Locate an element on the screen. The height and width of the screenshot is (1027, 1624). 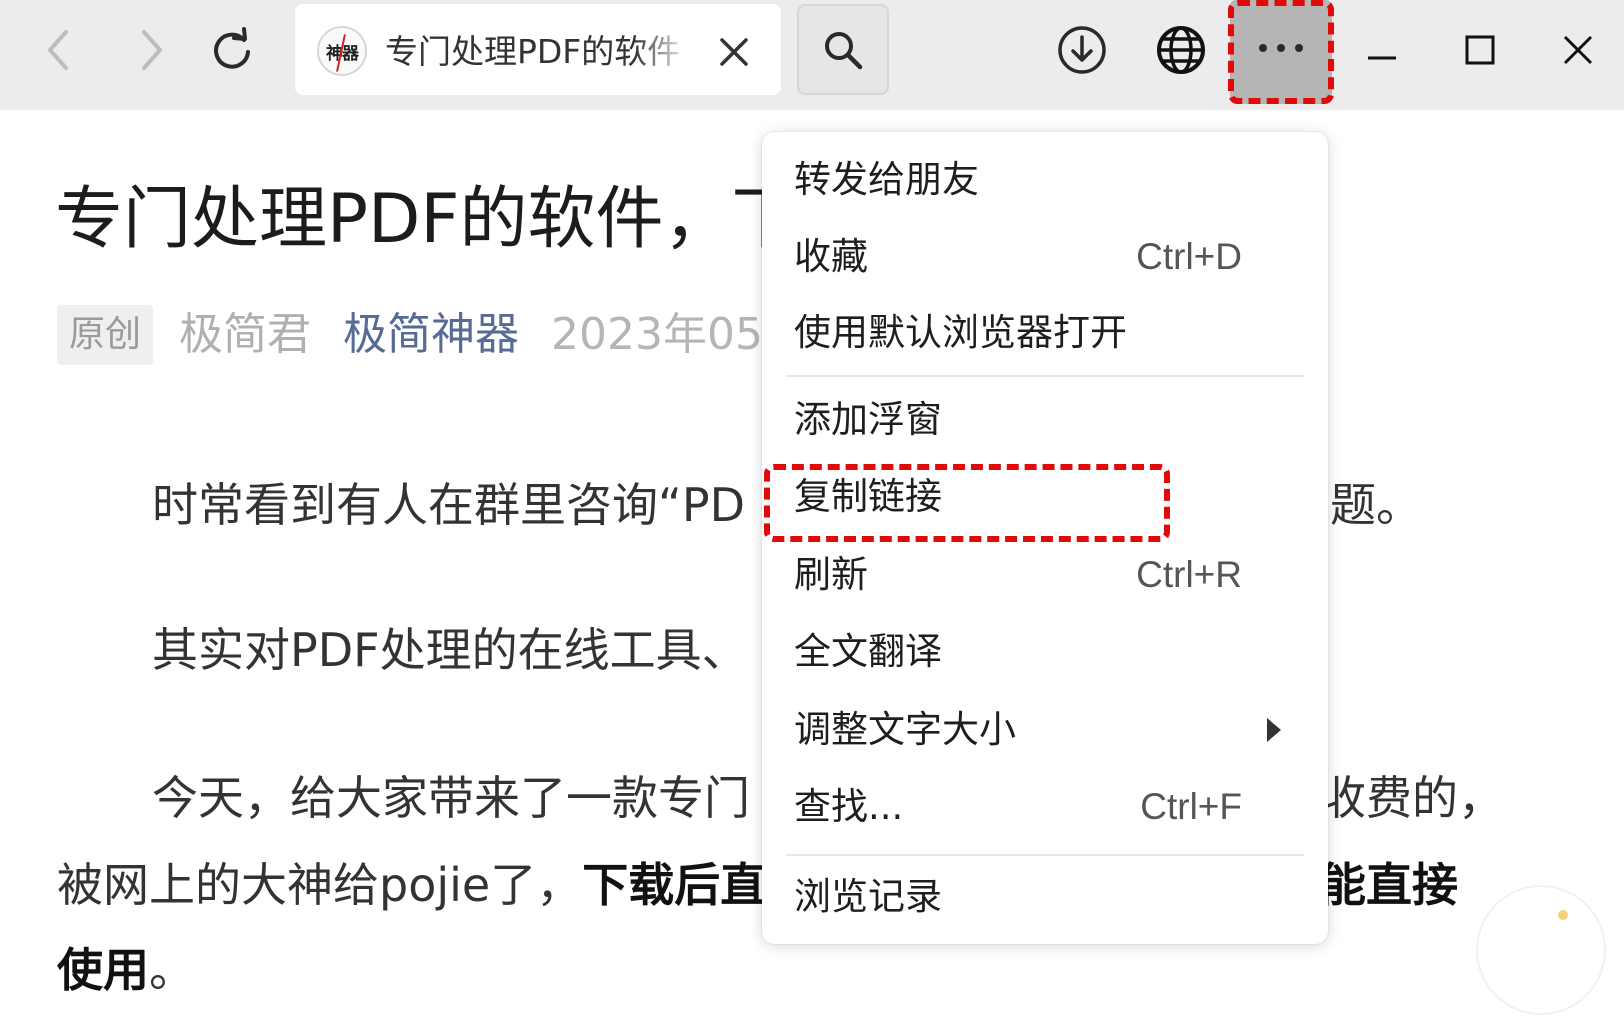
search-icon is located at coordinates (844, 50).